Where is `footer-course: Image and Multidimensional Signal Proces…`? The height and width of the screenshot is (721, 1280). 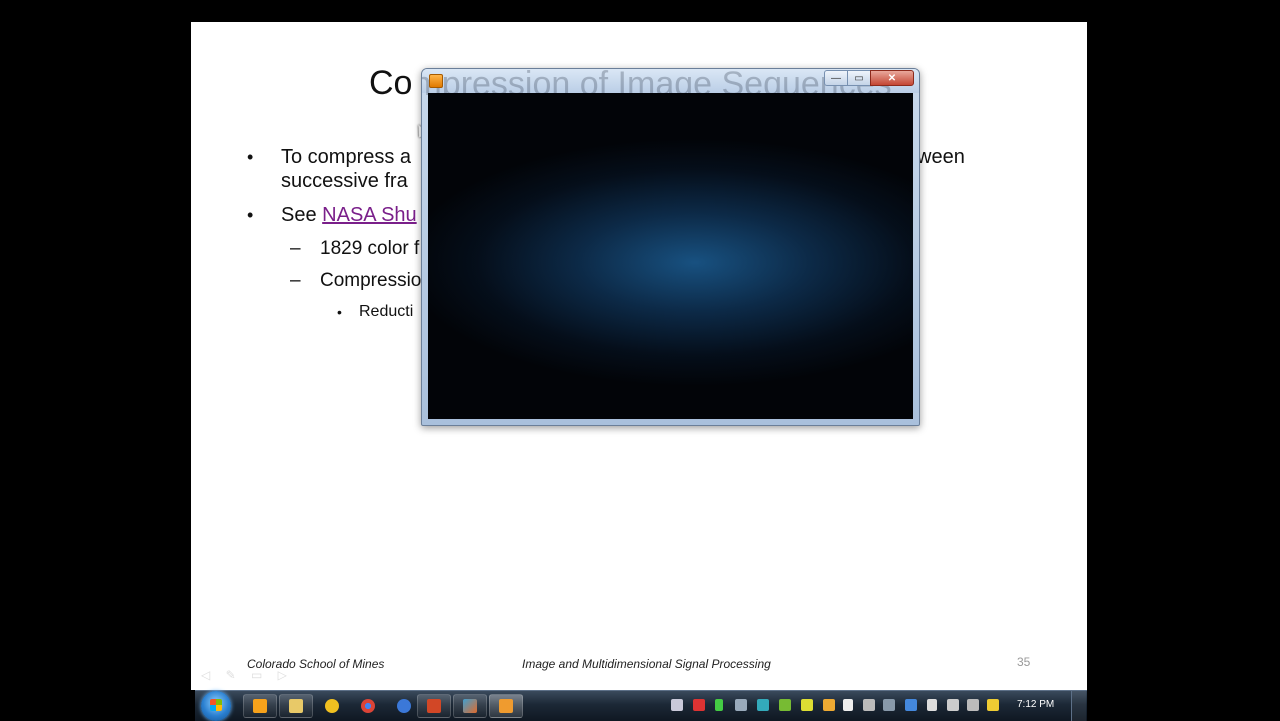
footer-course: Image and Multidimensional Signal Proces… is located at coordinates (646, 664).